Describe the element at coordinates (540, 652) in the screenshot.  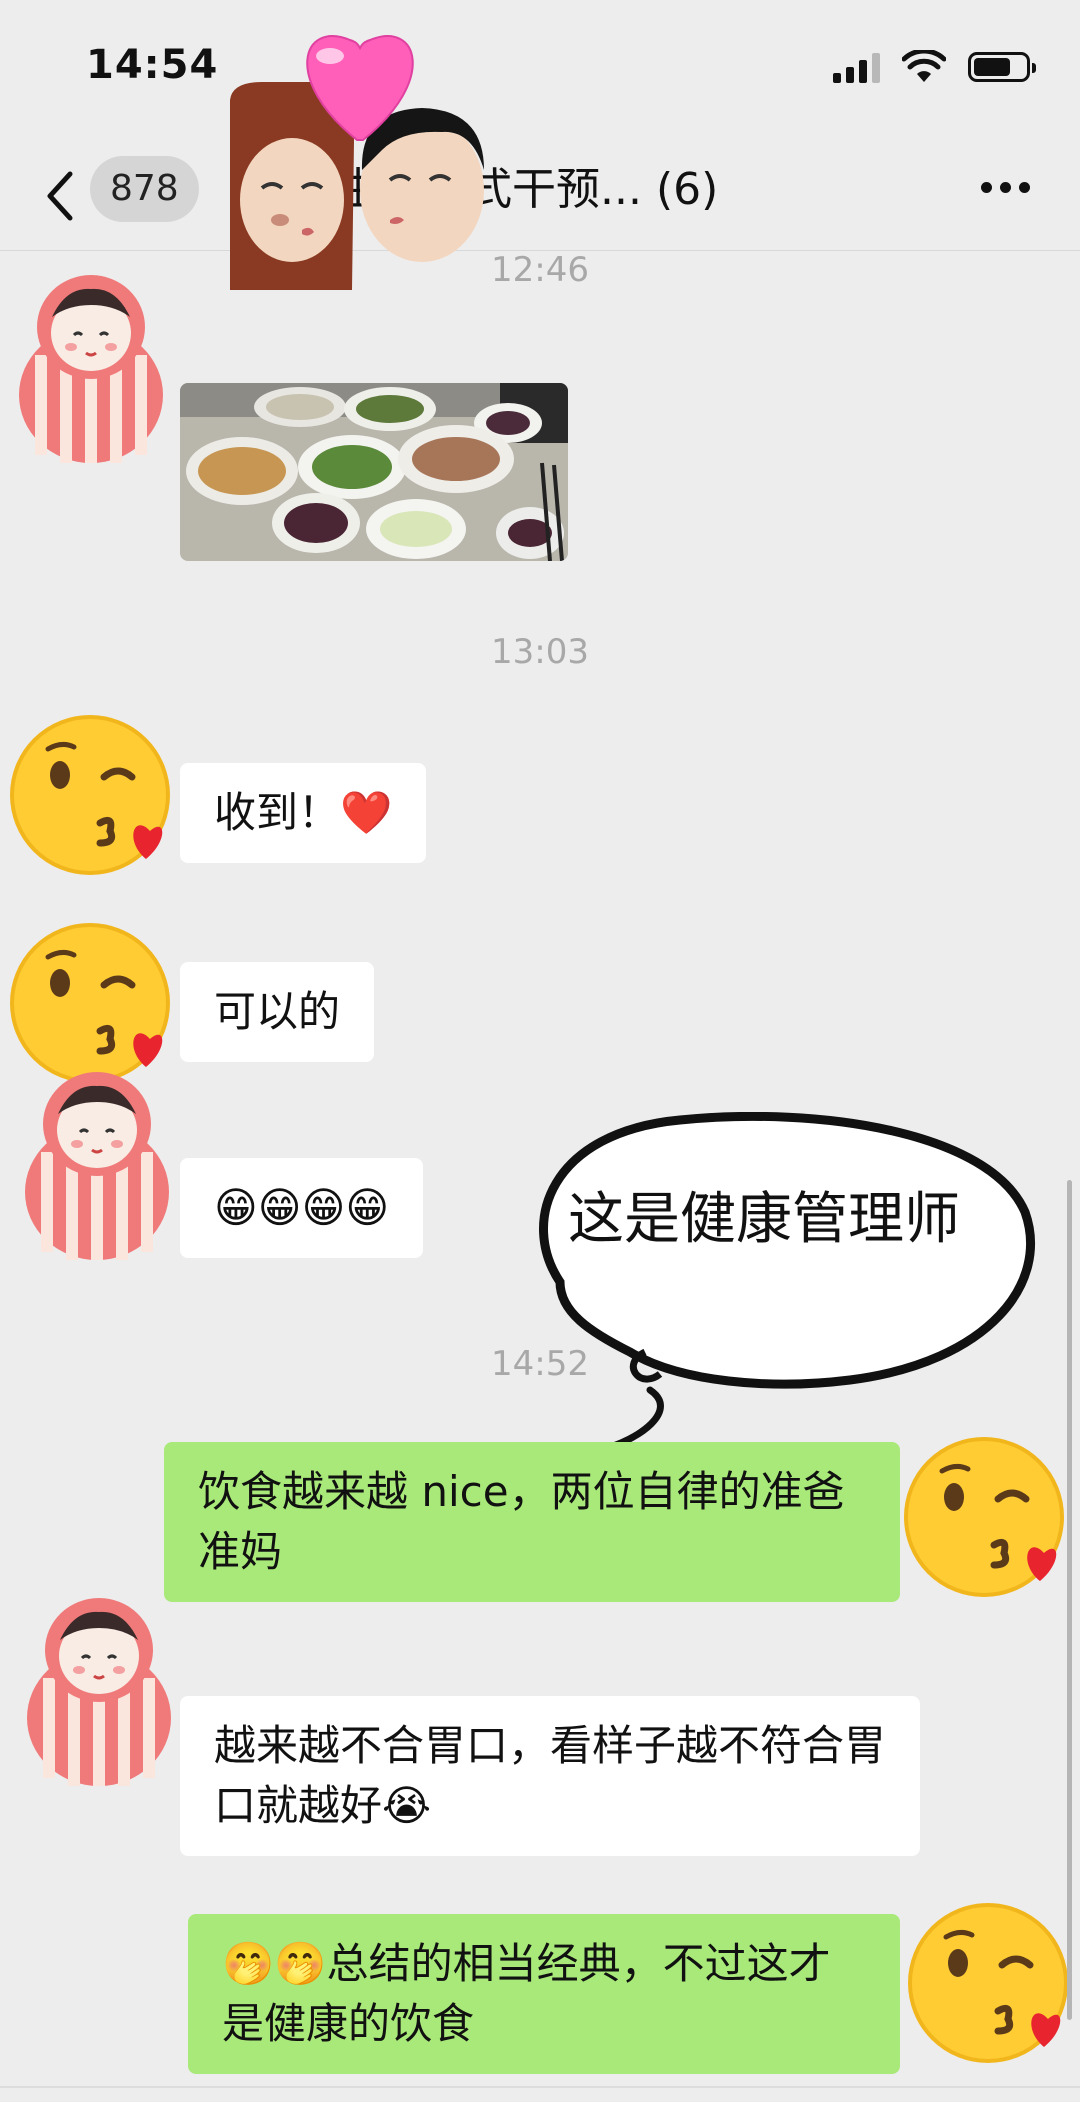
I see `timestamp: 13:03` at that location.